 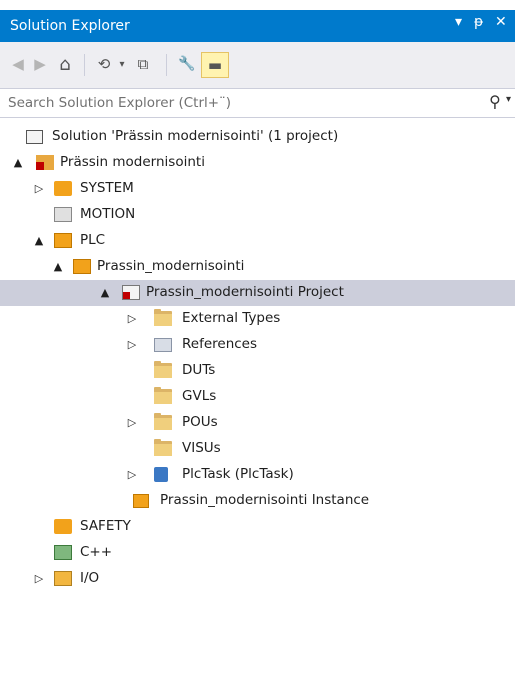 I want to click on tree-item-label: SYSTEM, so click(x=107, y=188).